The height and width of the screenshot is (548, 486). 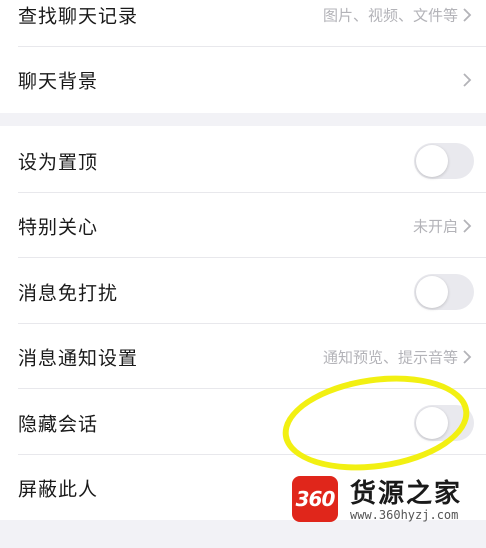 What do you see at coordinates (58, 489) in the screenshot?
I see `row-label: 屏蔽此人` at bounding box center [58, 489].